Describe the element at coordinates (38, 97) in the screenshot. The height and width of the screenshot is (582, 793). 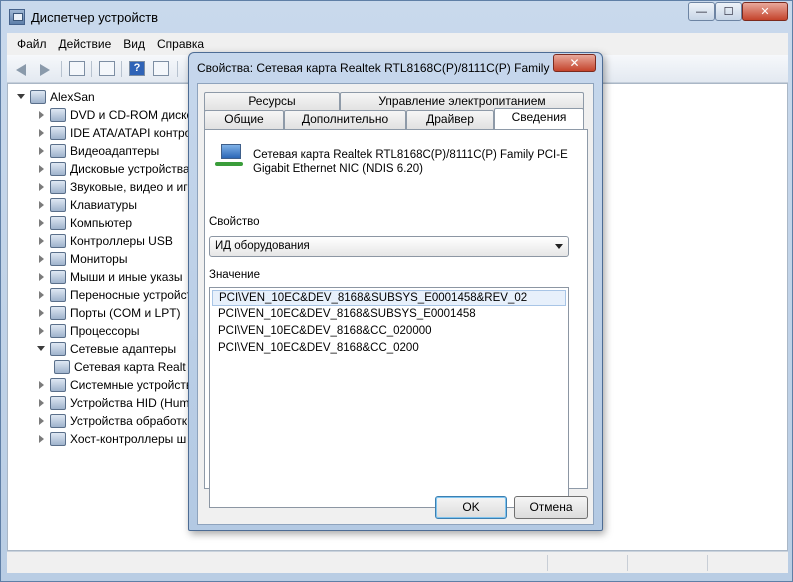
I see `computer-icon` at that location.